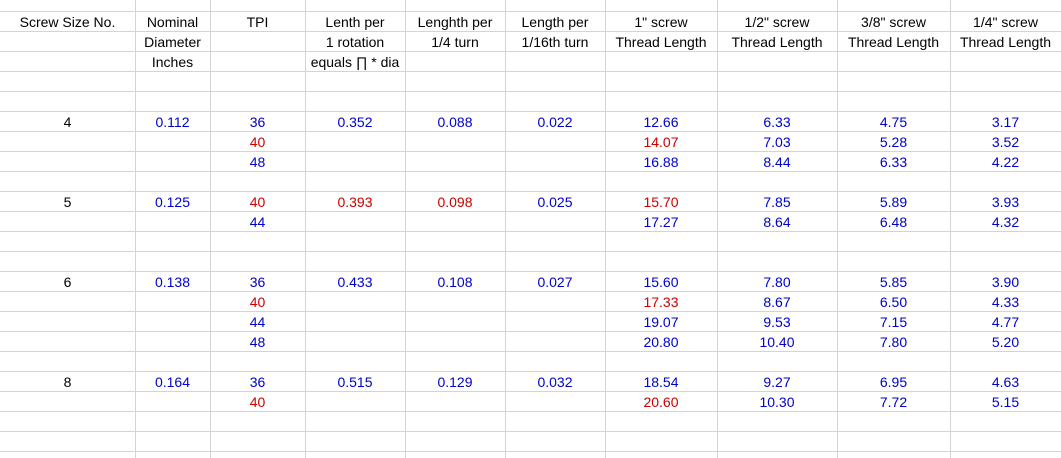  What do you see at coordinates (1005, 322) in the screenshot?
I see `thread-length-quarter-cell: 4.77` at bounding box center [1005, 322].